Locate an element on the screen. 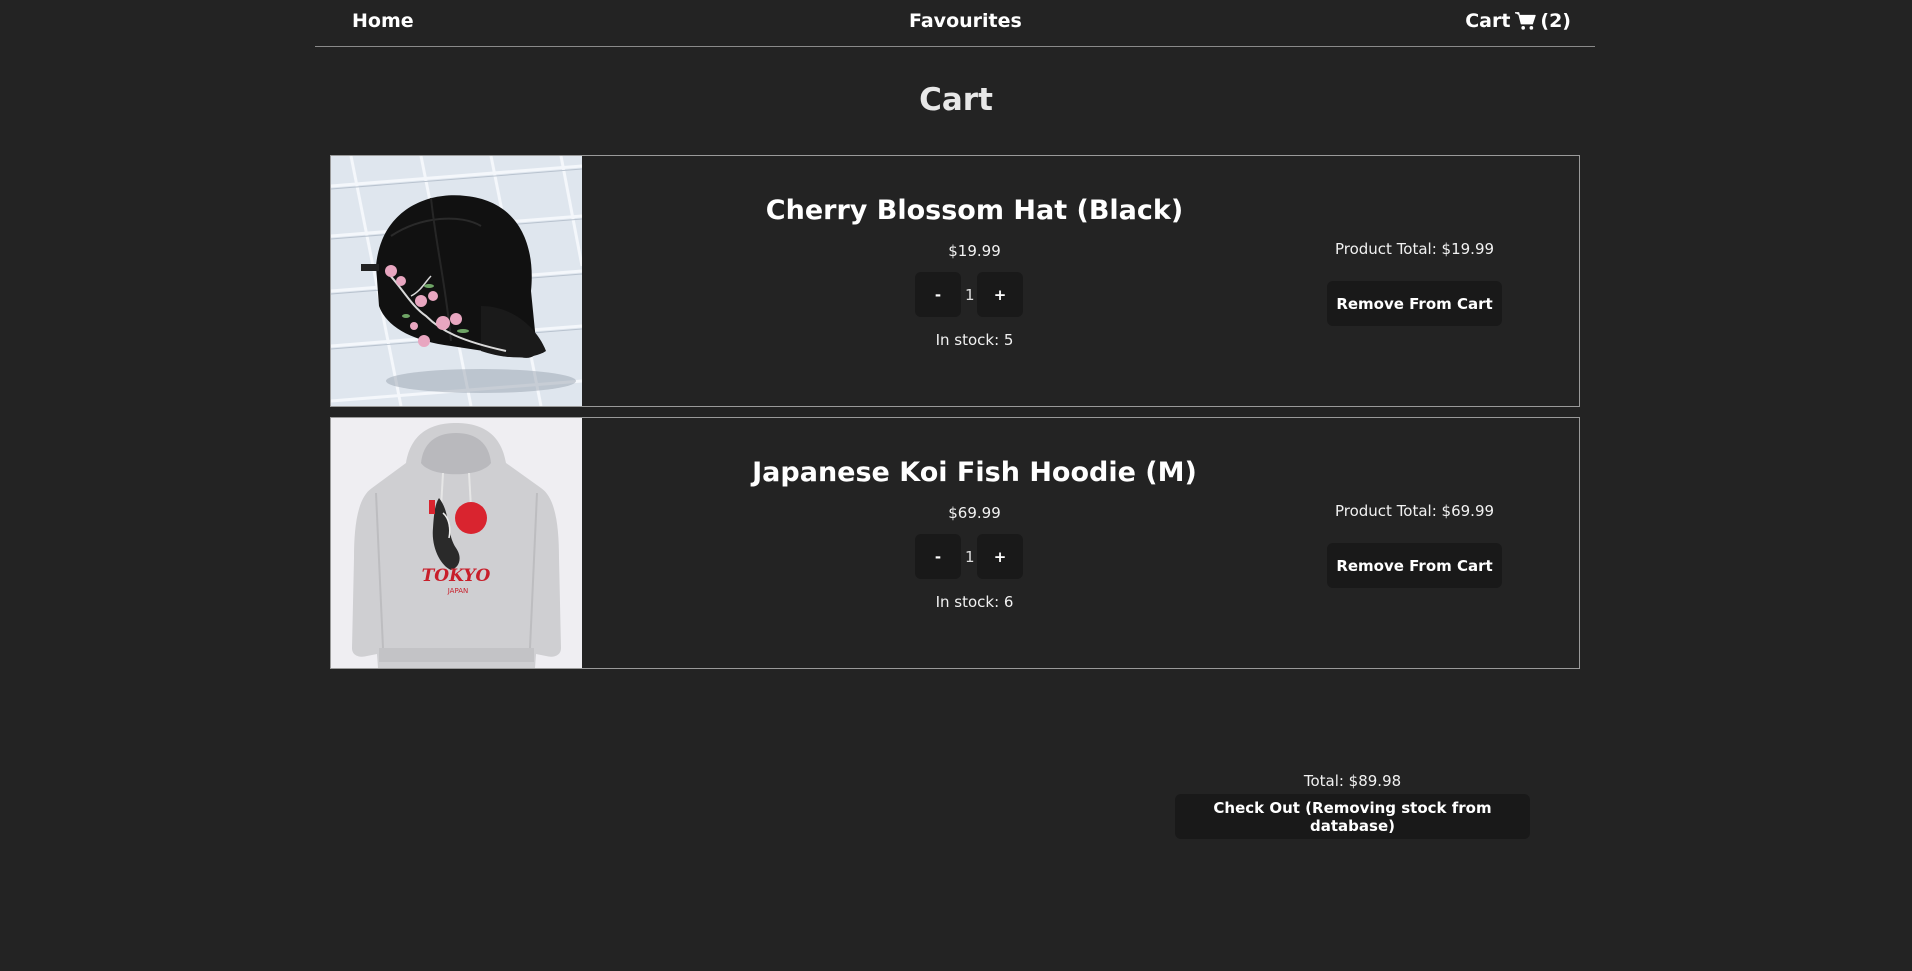  page-title: Cart is located at coordinates (956, 100).